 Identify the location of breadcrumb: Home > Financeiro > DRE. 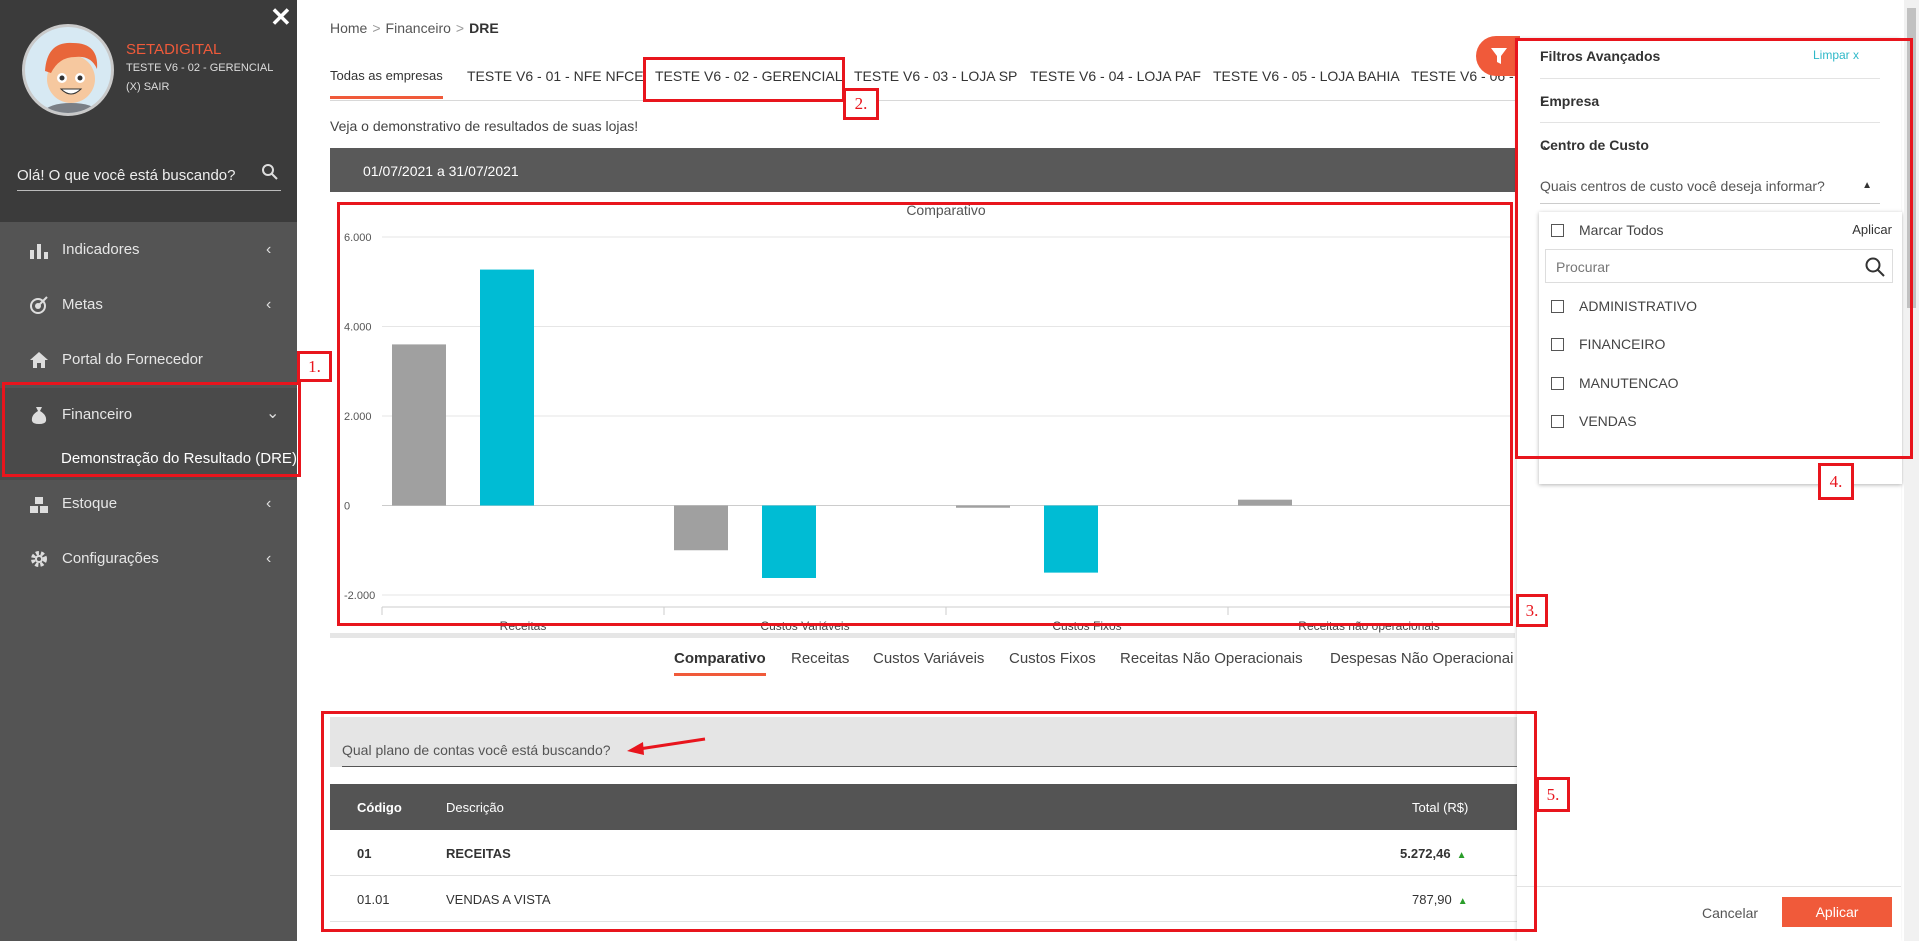
(414, 28).